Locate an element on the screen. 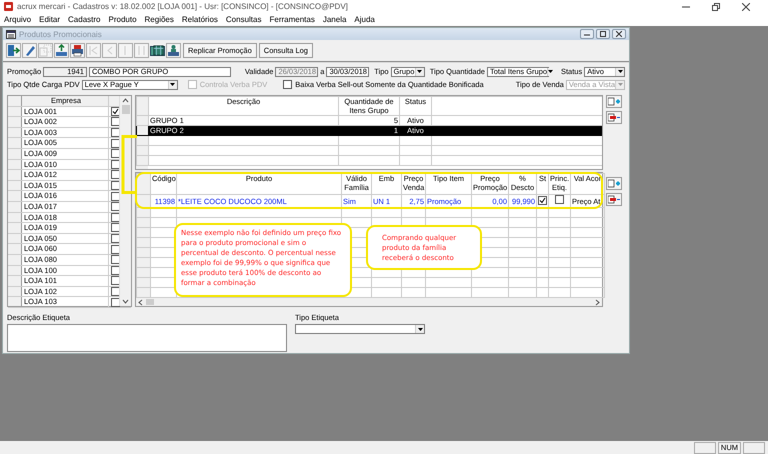 The width and height of the screenshot is (768, 454). menu-item: Relatórios is located at coordinates (200, 19).